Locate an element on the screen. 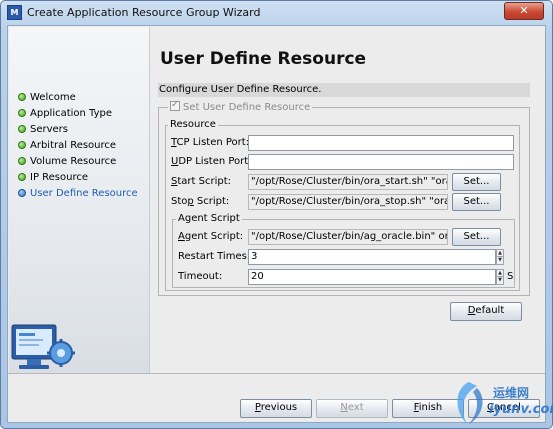 The height and width of the screenshot is (429, 553). step-label: User Define Resource is located at coordinates (84, 193).